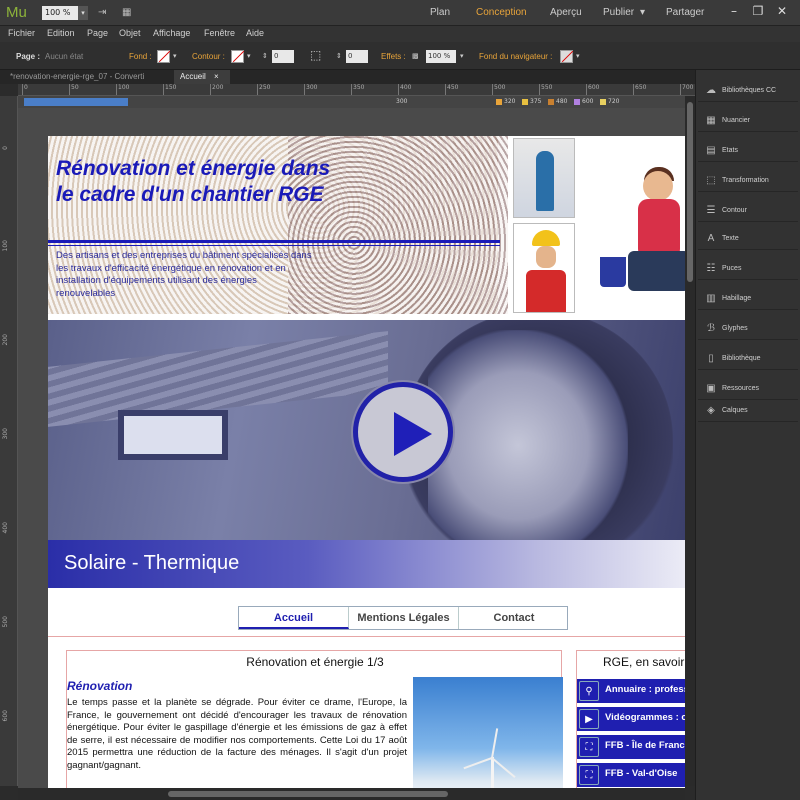  What do you see at coordinates (631, 747) in the screenshot?
I see `link-ffb-idf: ⛶ FFB - Île de France` at bounding box center [631, 747].